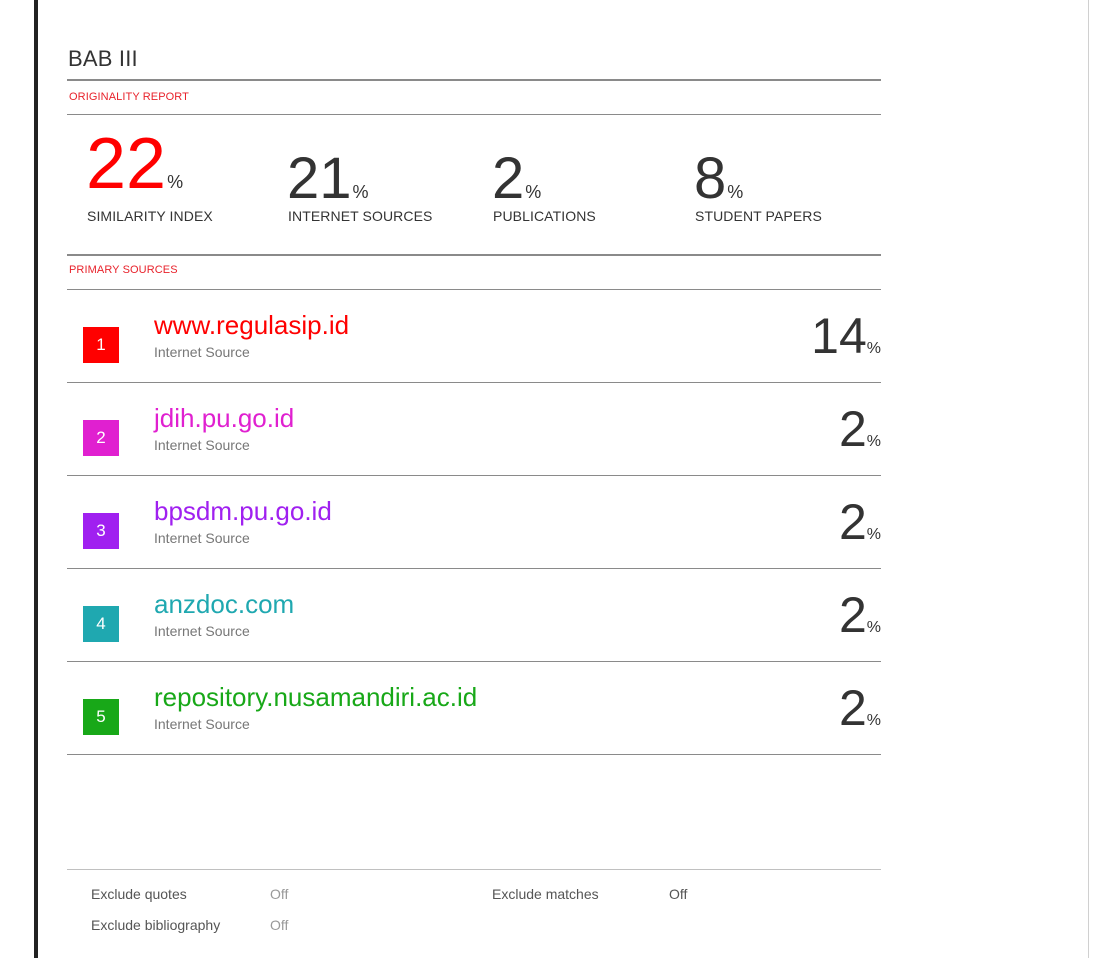  What do you see at coordinates (156, 925) in the screenshot?
I see `exclude-bibliography-label: Exclude bibliography` at bounding box center [156, 925].